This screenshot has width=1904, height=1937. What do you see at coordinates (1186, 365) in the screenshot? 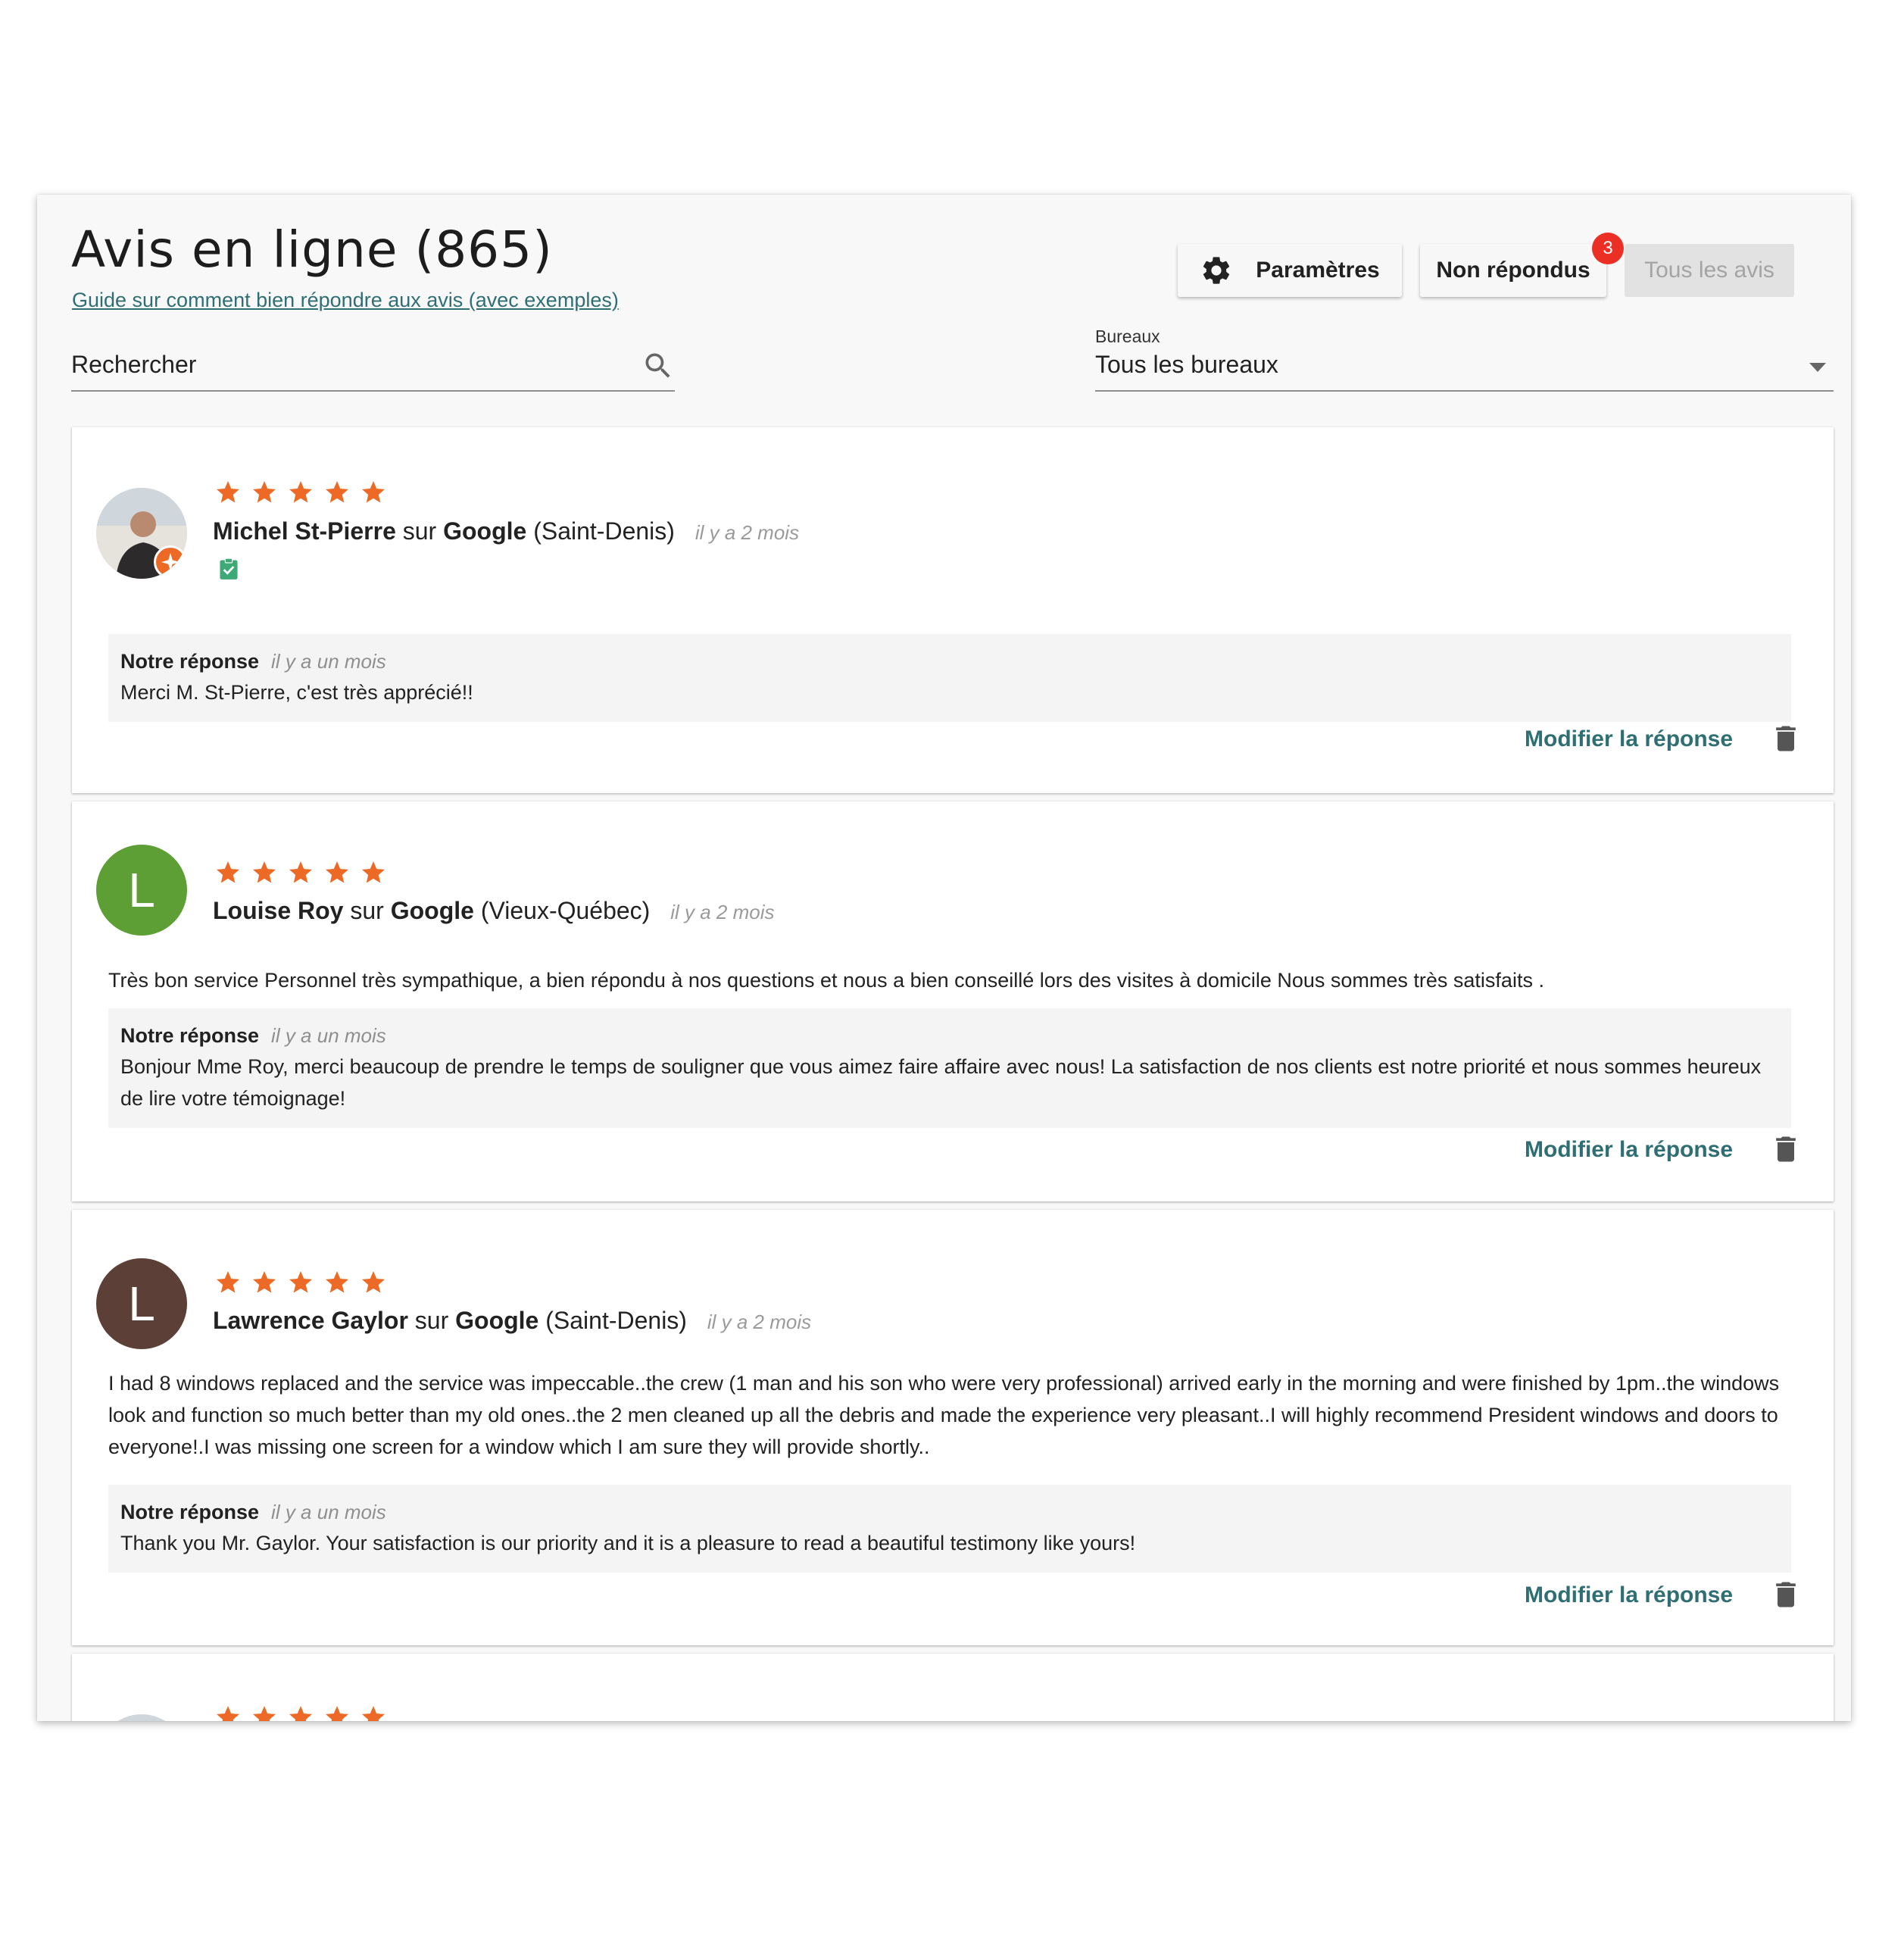
I see `office-select-value: Tous les bureaux` at bounding box center [1186, 365].